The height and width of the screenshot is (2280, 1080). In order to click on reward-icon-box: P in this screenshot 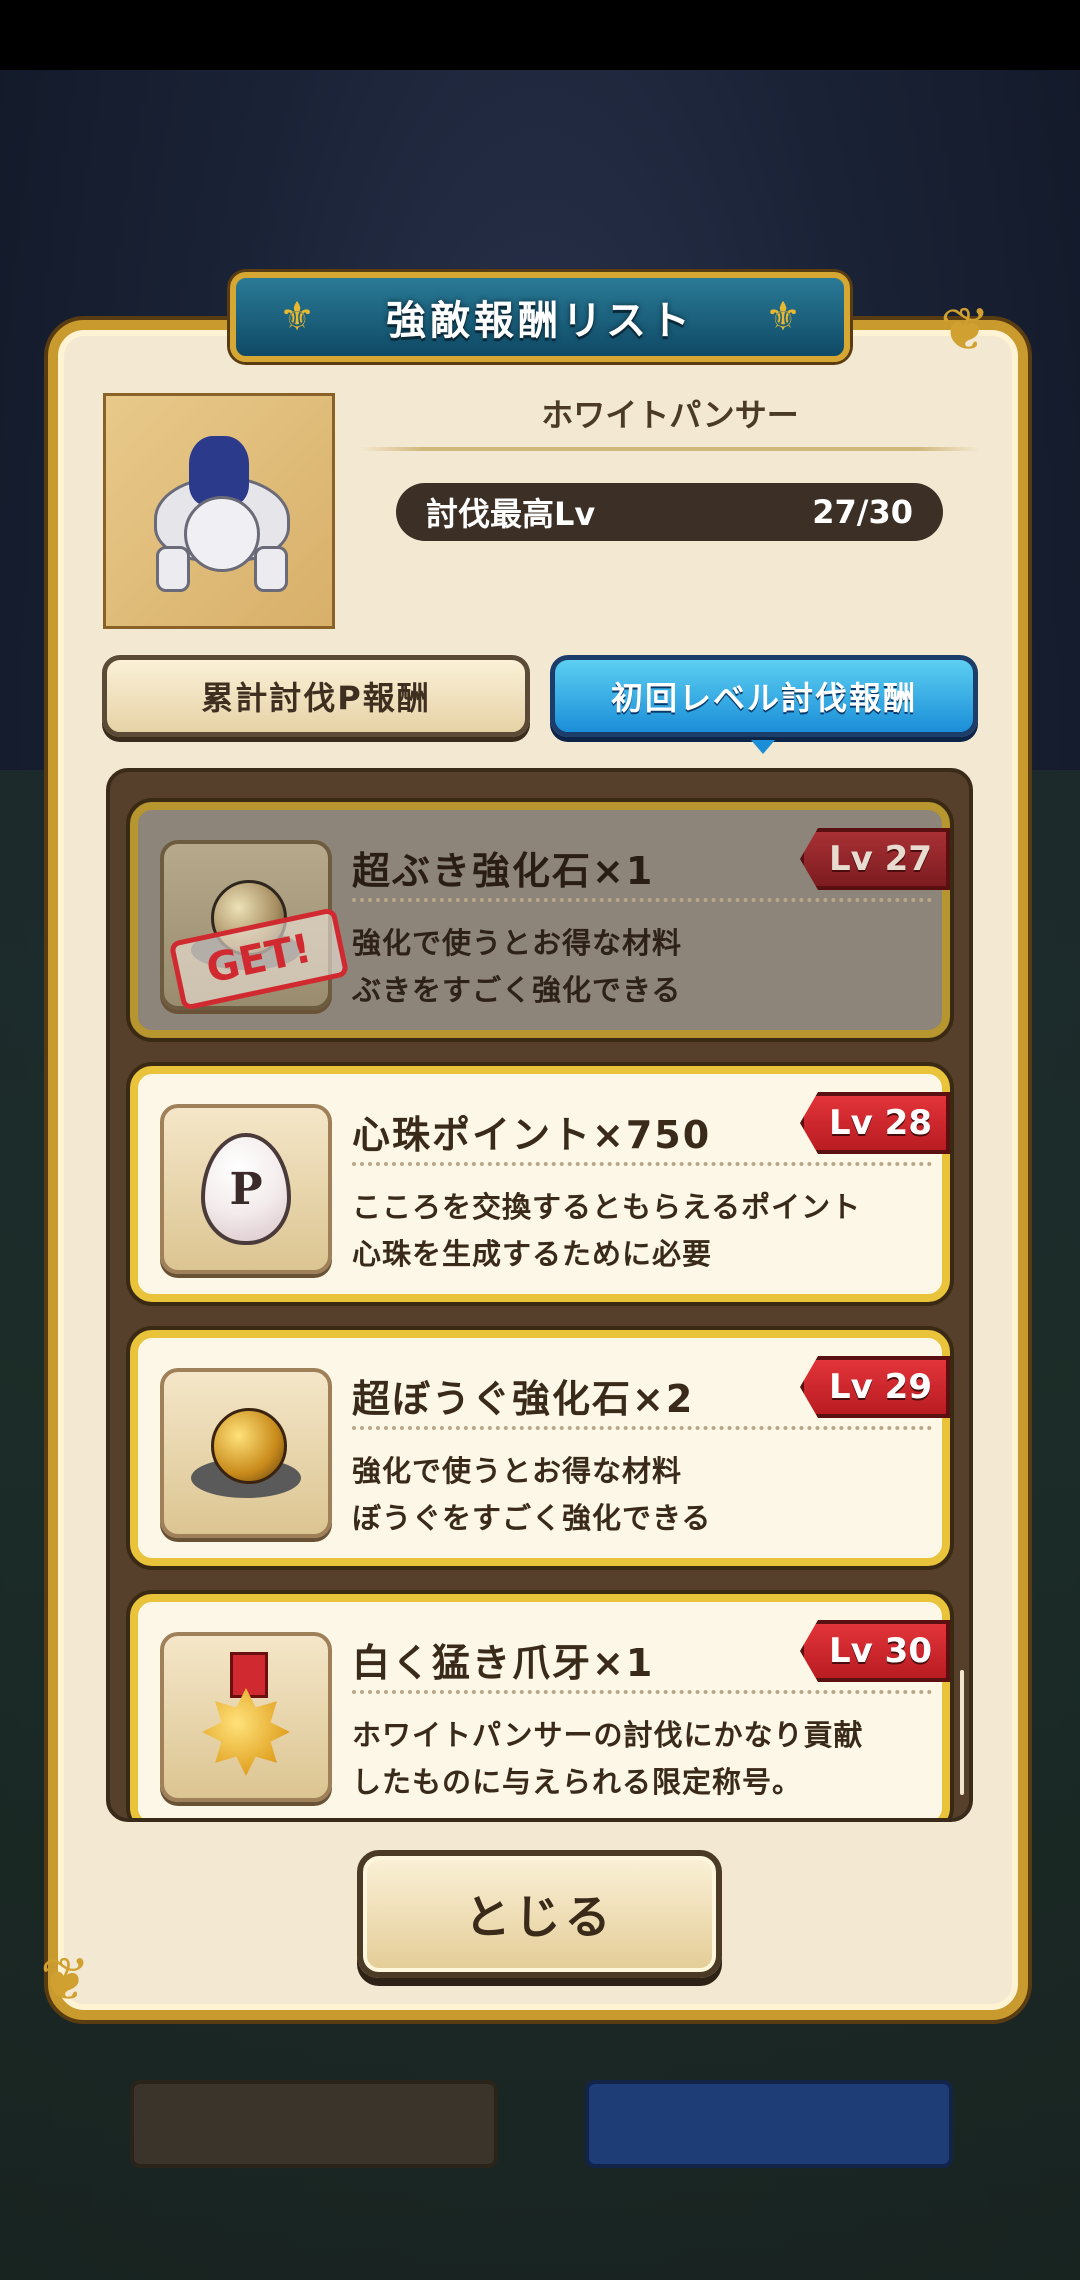, I will do `click(246, 1189)`.